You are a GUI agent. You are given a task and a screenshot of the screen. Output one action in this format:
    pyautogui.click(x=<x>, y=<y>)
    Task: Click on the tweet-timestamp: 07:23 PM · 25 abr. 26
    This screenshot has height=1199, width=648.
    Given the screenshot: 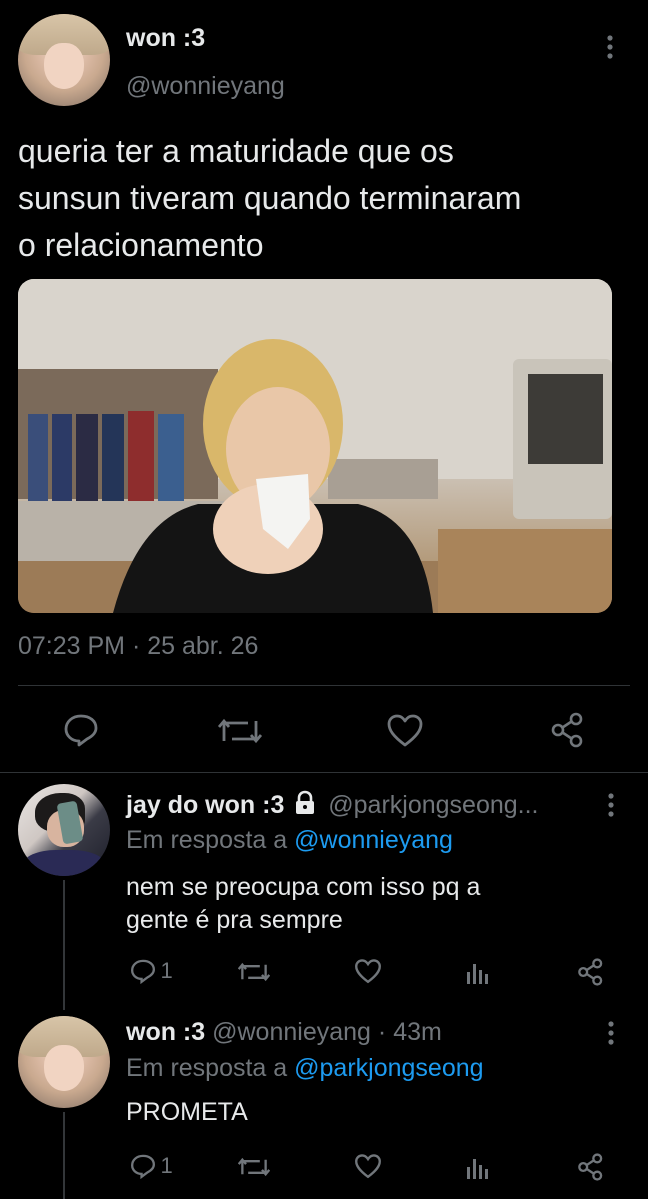 What is the action you would take?
    pyautogui.click(x=138, y=646)
    